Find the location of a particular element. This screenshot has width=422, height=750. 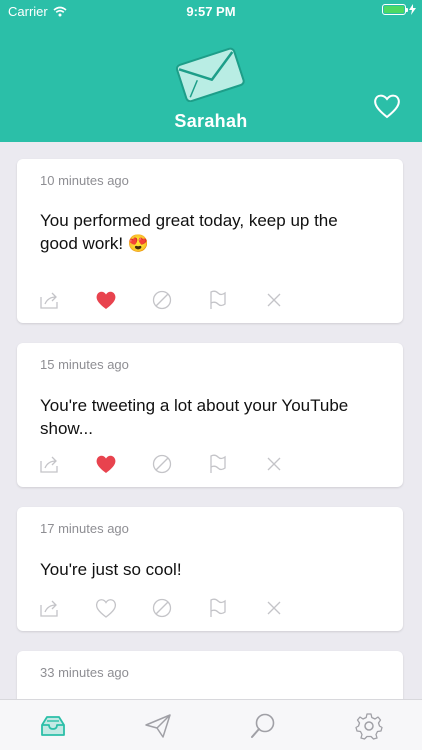

favorites-heart-icon is located at coordinates (387, 106).